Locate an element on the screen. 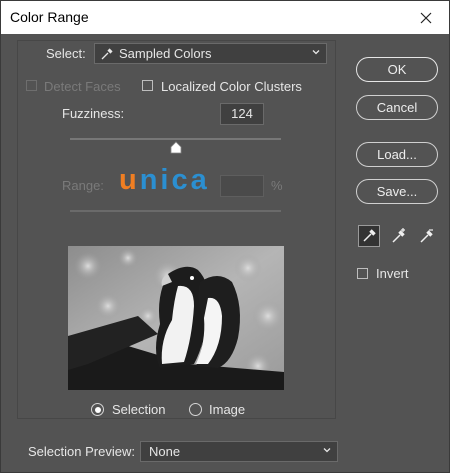  fuzziness-label: Fuzziness: is located at coordinates (93, 113).